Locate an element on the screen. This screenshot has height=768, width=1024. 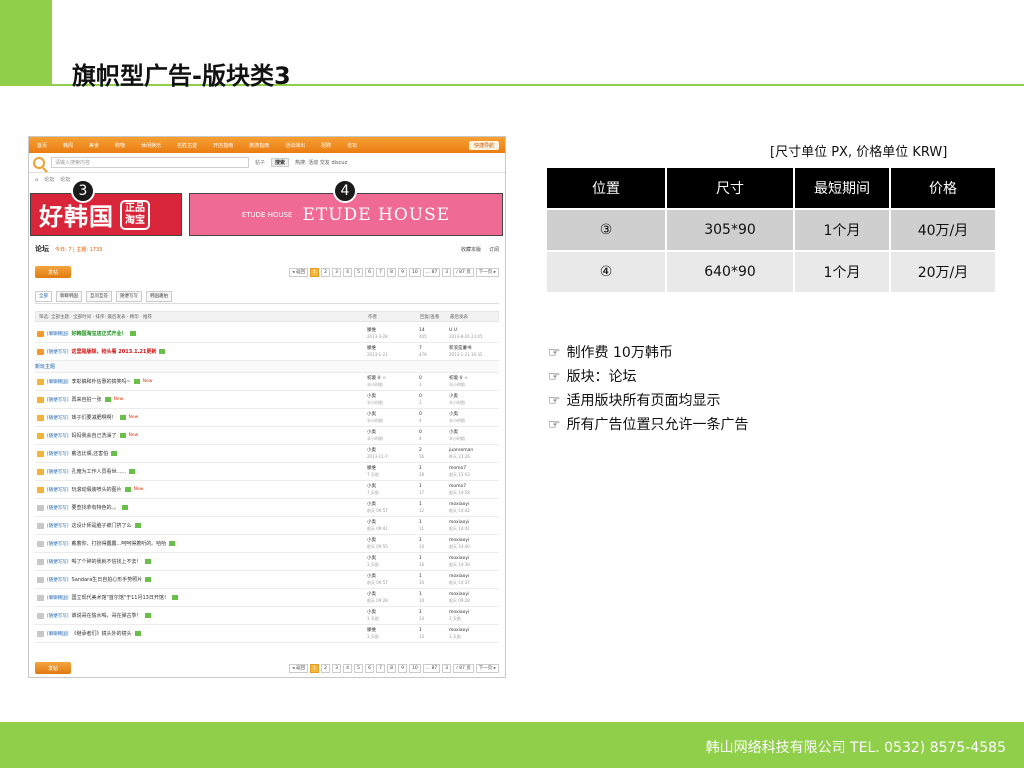
nav-item: 名胜古迹 is located at coordinates (187, 145).